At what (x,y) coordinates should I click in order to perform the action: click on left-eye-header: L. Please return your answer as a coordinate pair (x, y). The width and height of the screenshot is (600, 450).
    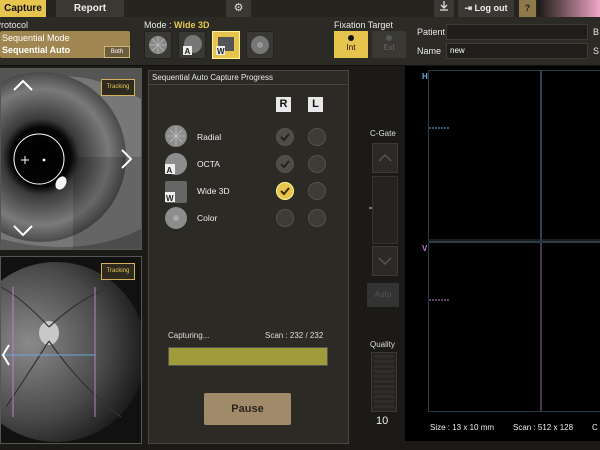
    Looking at the image, I should click on (315, 104).